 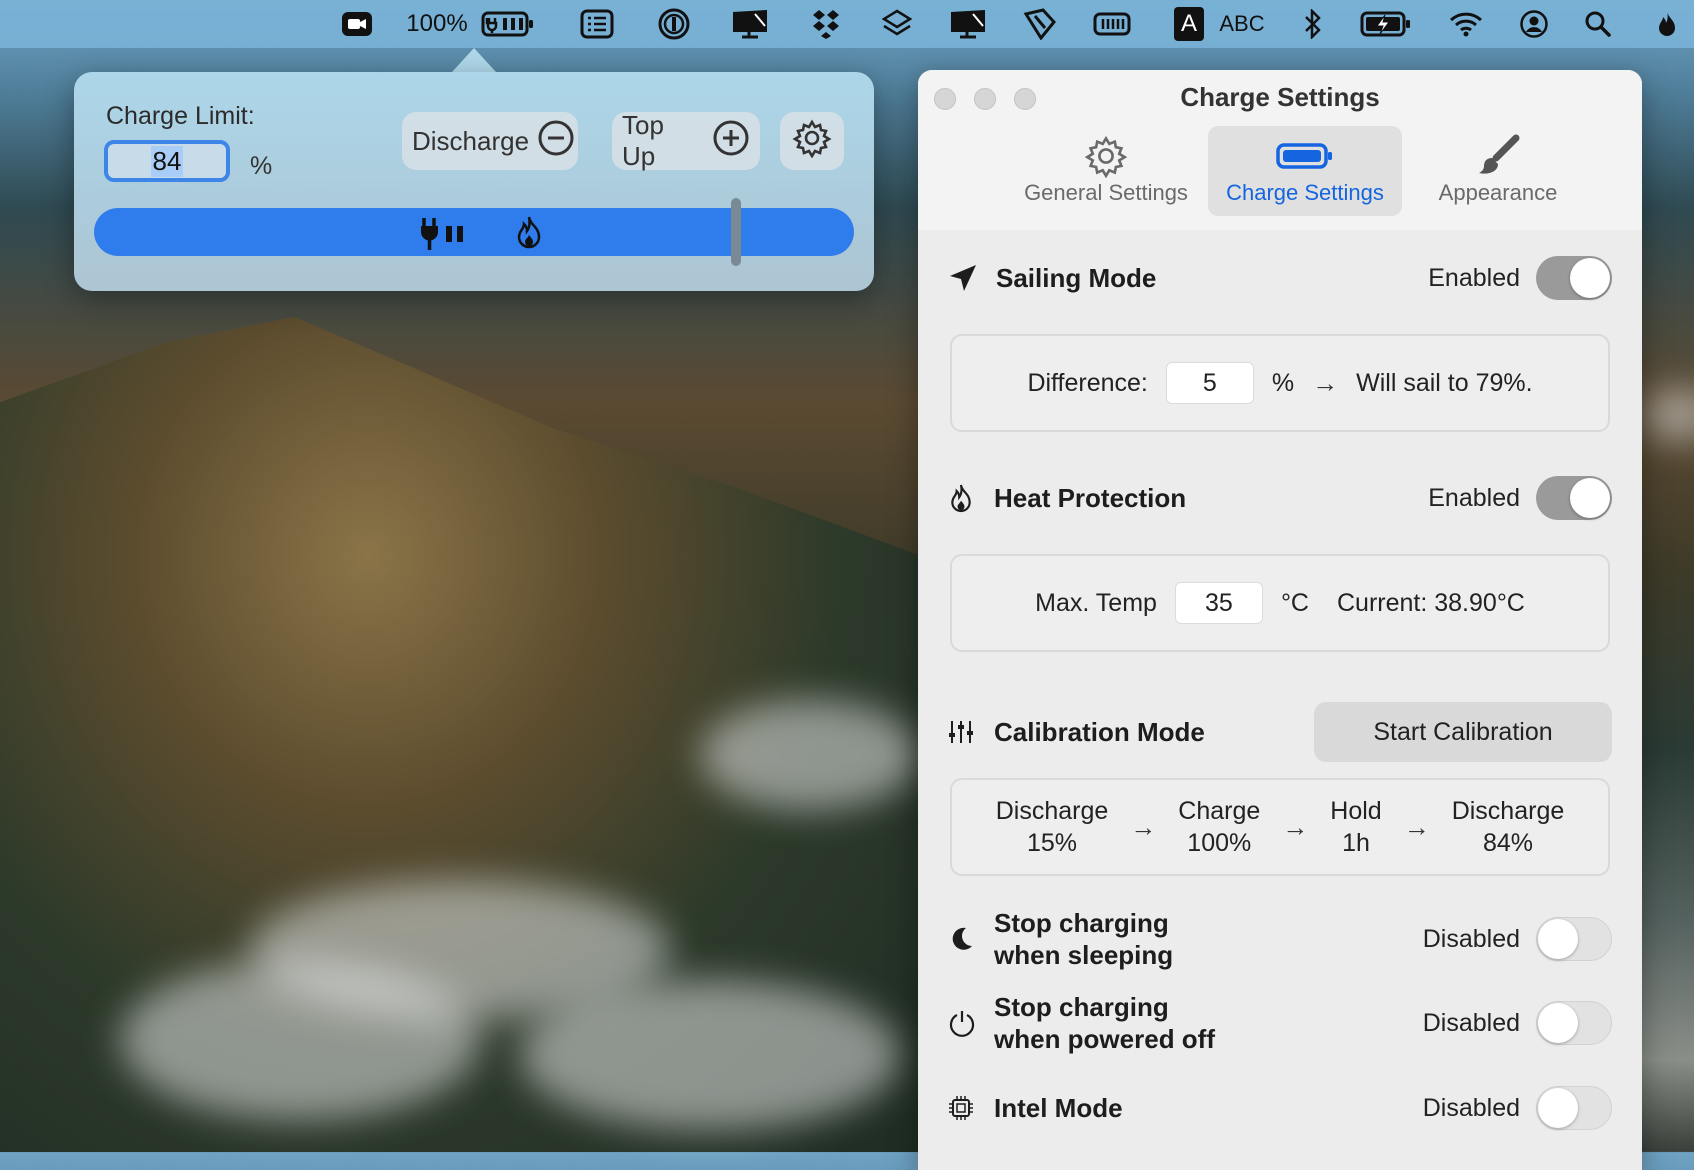 I want to click on charge-limit-label: Charge Limit:, so click(x=180, y=116).